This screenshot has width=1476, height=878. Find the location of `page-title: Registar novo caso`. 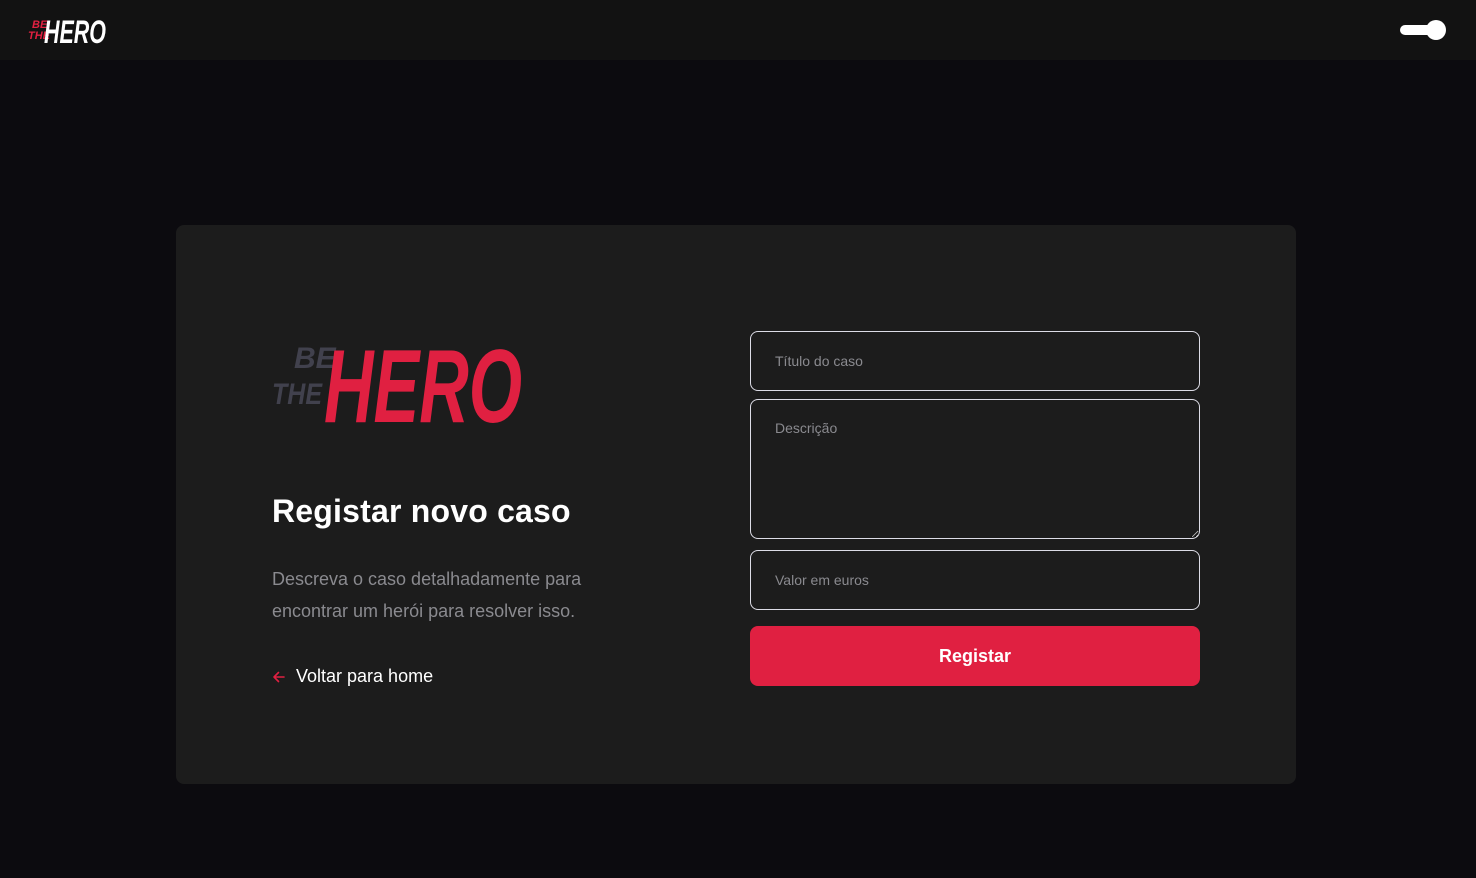

page-title: Registar novo caso is located at coordinates (421, 511).